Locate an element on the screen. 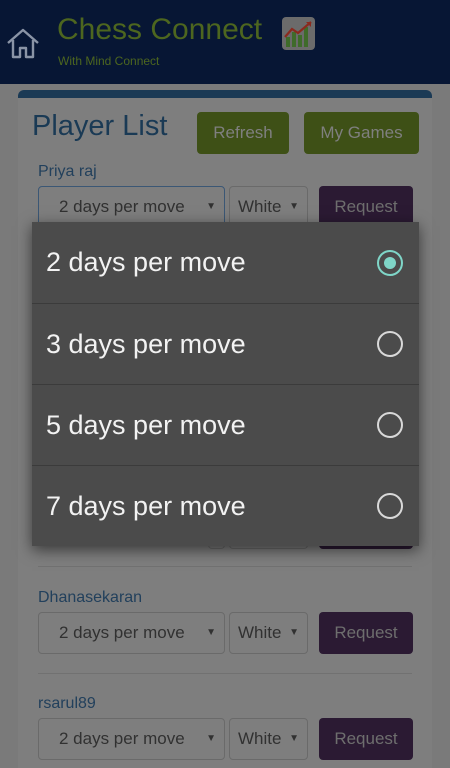 The width and height of the screenshot is (450, 768). option-label: 7 days per move is located at coordinates (146, 505).